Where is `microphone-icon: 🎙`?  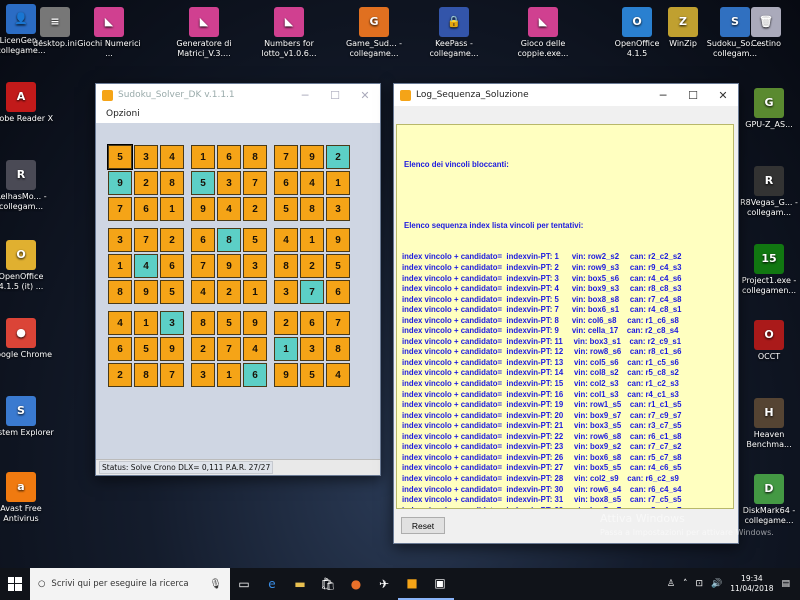
microphone-icon: 🎙 is located at coordinates (215, 584).